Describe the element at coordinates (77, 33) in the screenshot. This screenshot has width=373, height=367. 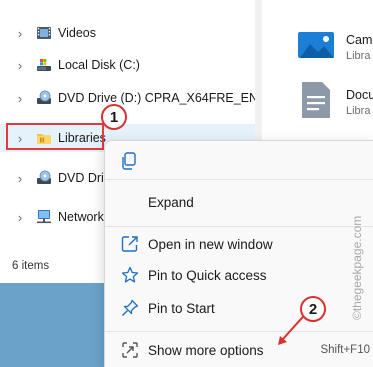
I see `nav-item-label: Videos` at that location.